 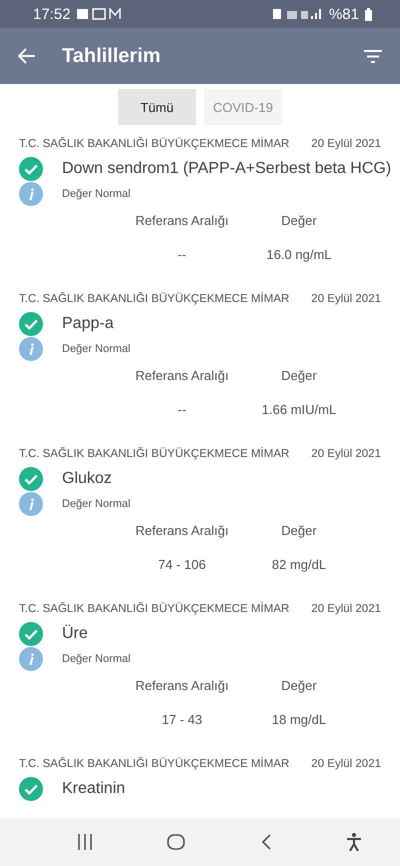 What do you see at coordinates (52, 14) in the screenshot?
I see `status-time: 17:52` at bounding box center [52, 14].